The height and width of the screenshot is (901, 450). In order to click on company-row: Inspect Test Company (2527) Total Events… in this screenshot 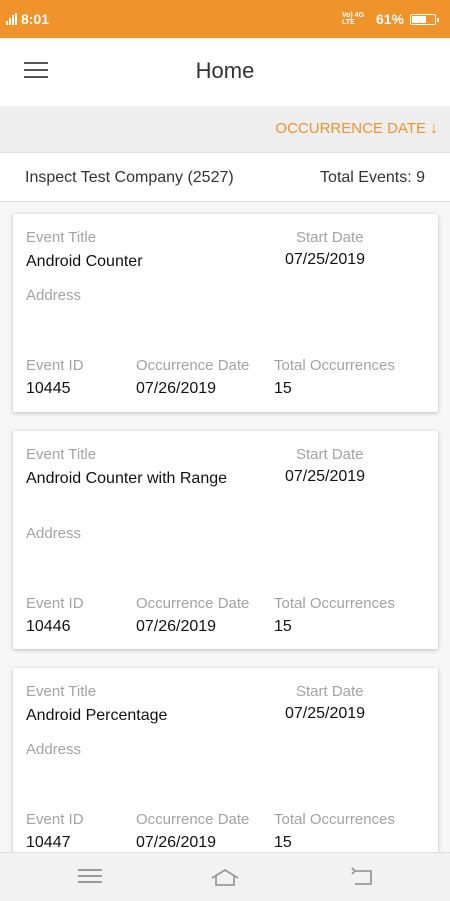, I will do `click(225, 177)`.